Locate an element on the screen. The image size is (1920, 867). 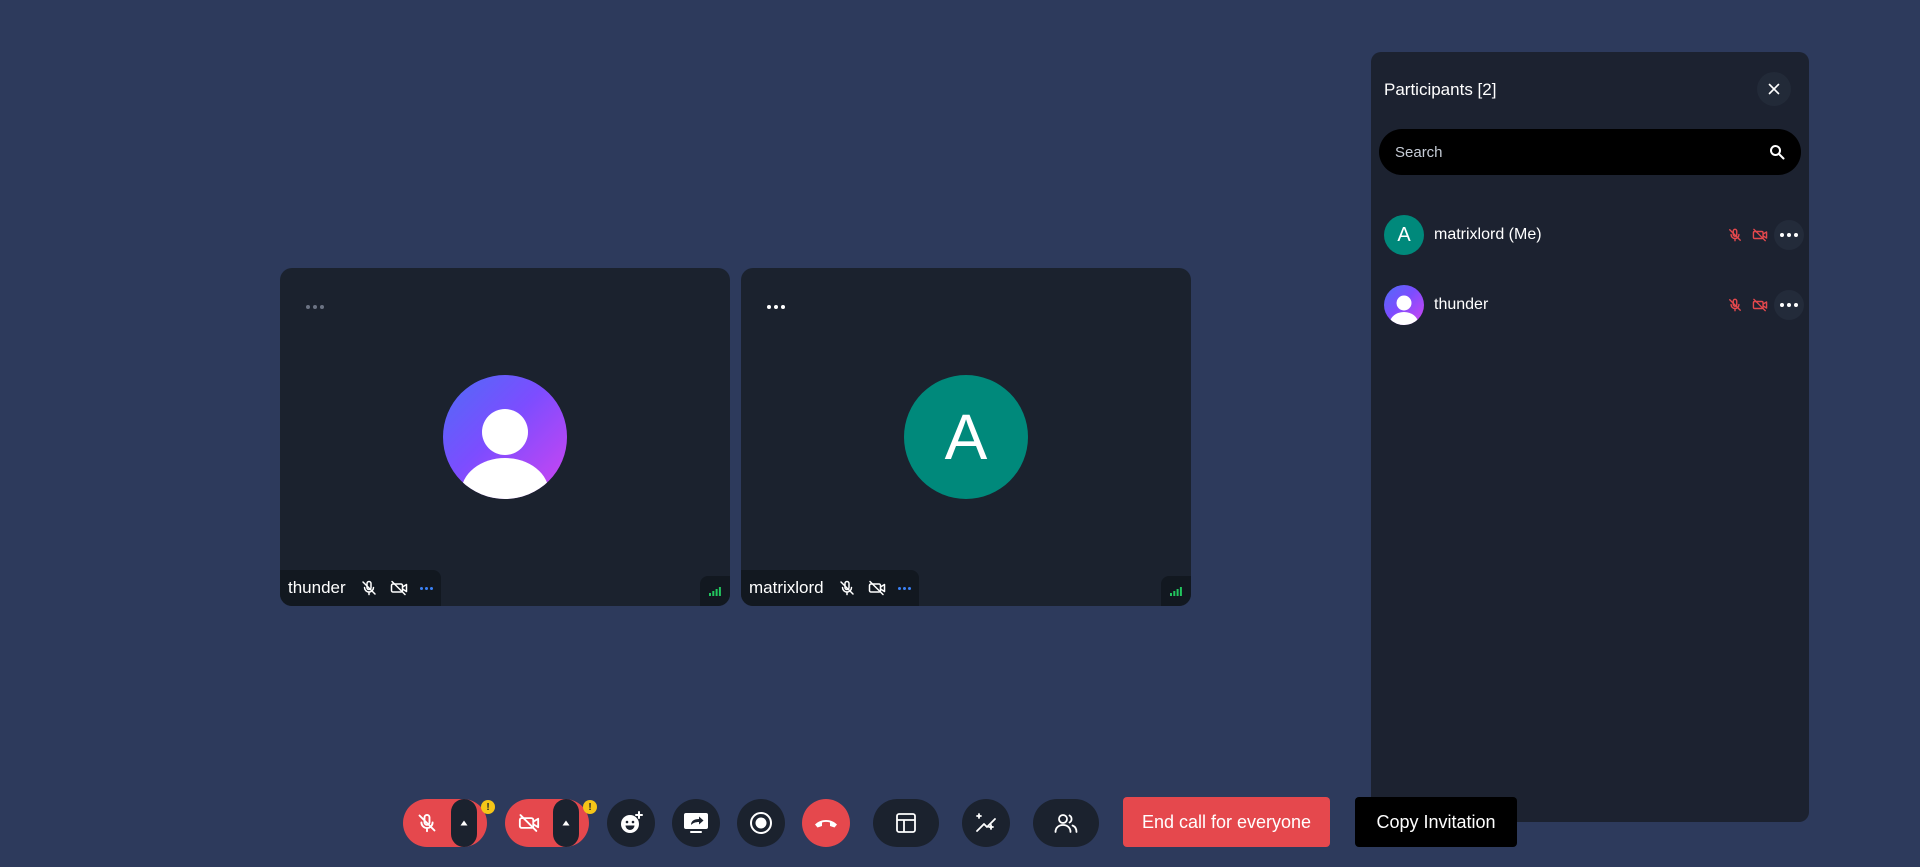
search-icon is located at coordinates (1777, 152).